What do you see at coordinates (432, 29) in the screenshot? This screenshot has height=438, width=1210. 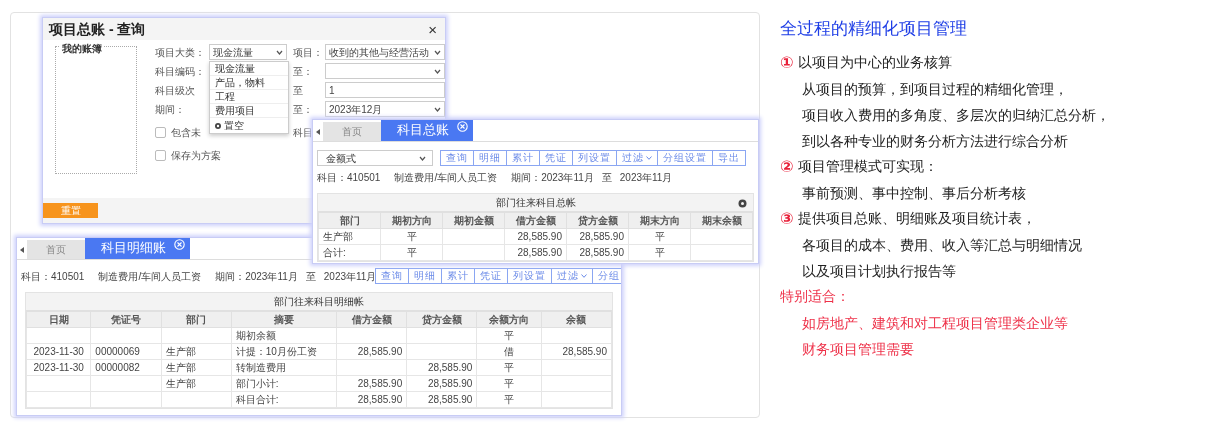 I see `close-button: ×` at bounding box center [432, 29].